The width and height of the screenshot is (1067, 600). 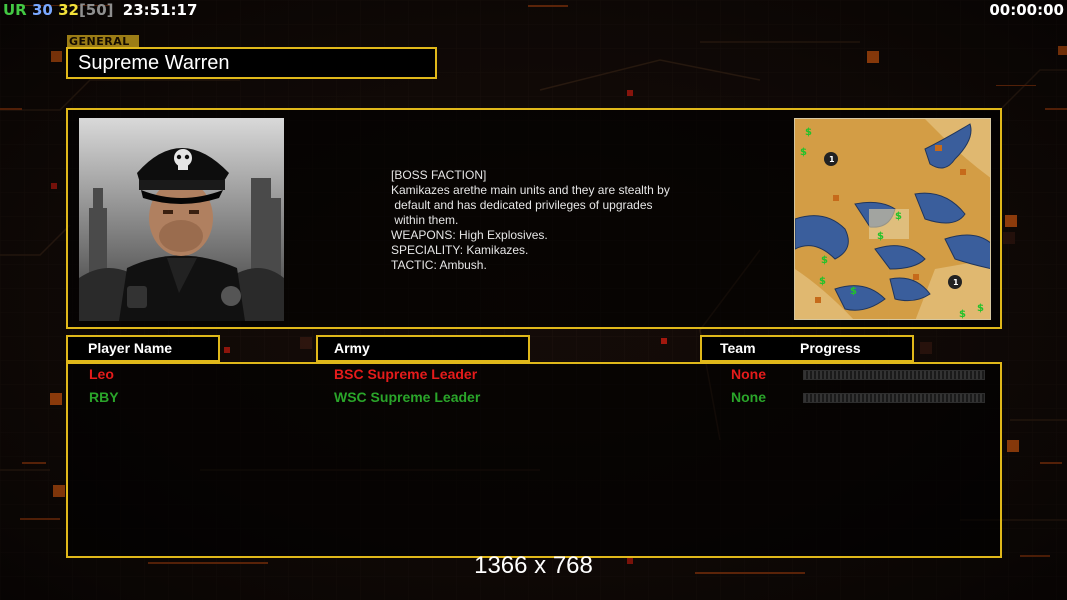 What do you see at coordinates (96, 10) in the screenshot?
I see `hud-bracket-value: [50]` at bounding box center [96, 10].